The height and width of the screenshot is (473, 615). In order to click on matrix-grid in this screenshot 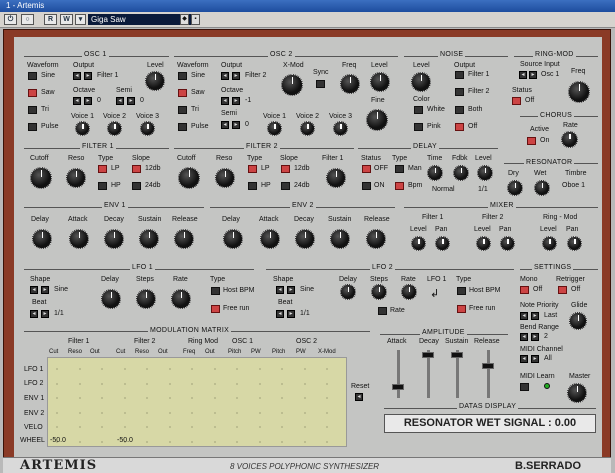, I will do `click(197, 402)`.